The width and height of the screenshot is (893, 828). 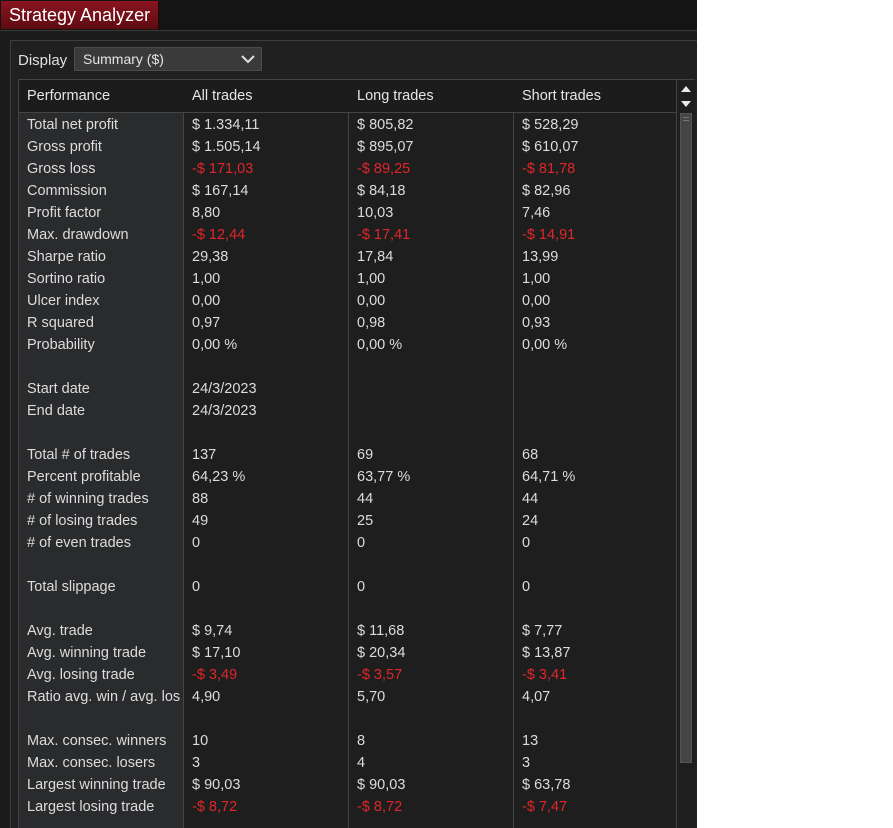 What do you see at coordinates (348, 147) in the screenshot?
I see `table-row: Gross profit $ 1.505,14 $ 895,07 $ 610,07` at bounding box center [348, 147].